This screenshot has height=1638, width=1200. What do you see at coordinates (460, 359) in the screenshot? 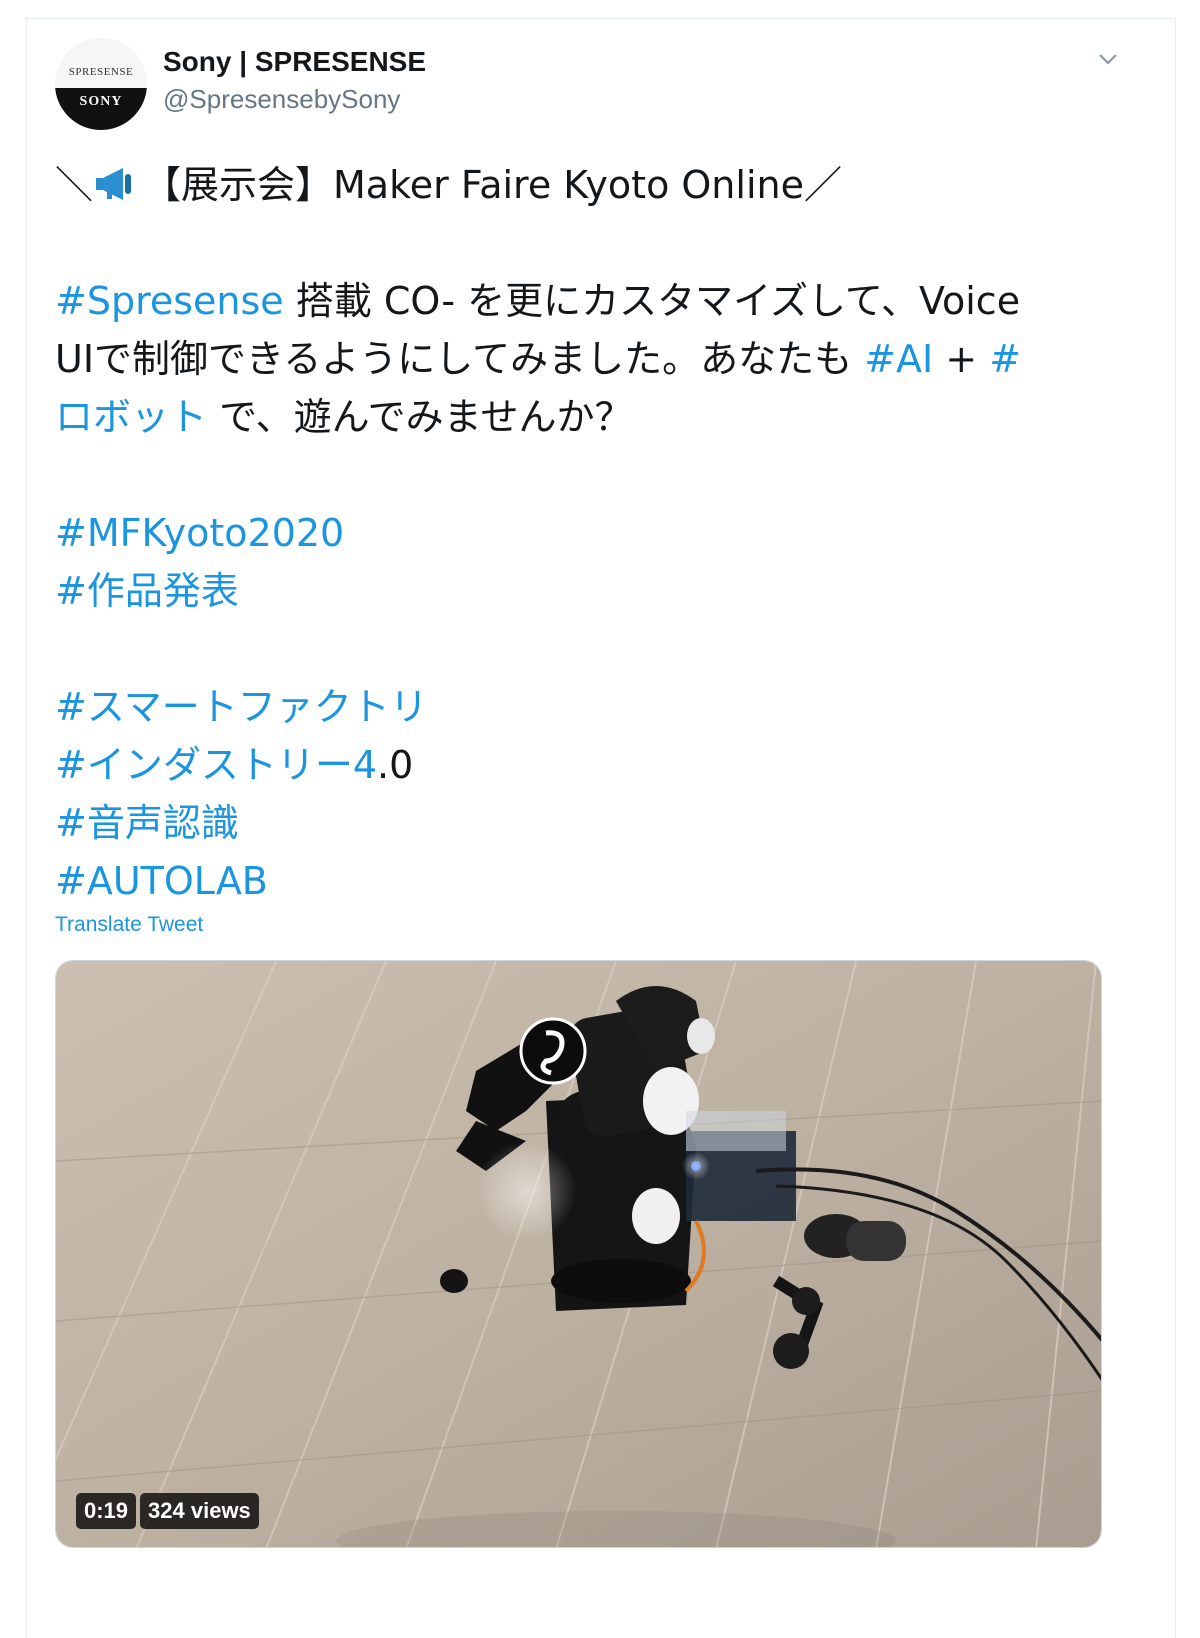
I see `line3-text: UIで制御できるようにしてみました。あなたも` at bounding box center [460, 359].